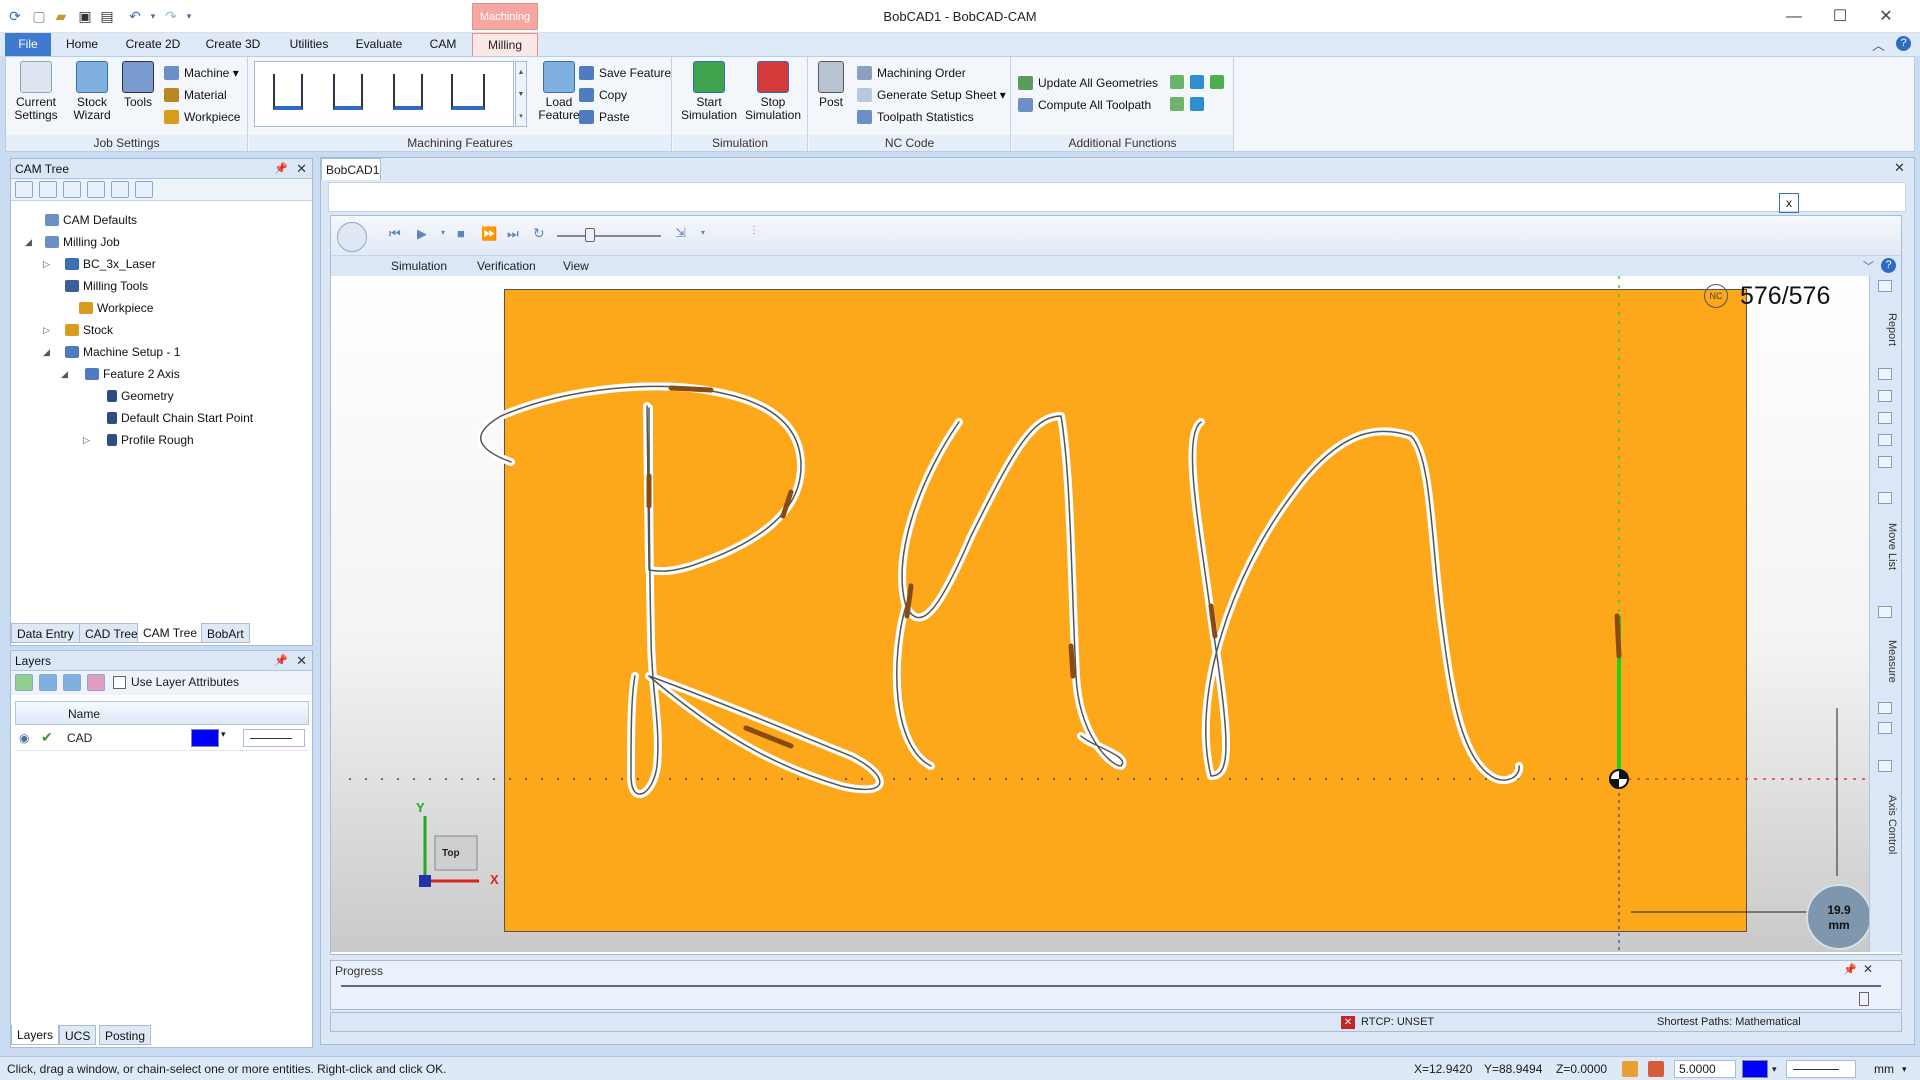 Image resolution: width=1920 pixels, height=1080 pixels. Describe the element at coordinates (1886, 825) in the screenshot. I see `side-tab-axis-control: Axis Control` at that location.